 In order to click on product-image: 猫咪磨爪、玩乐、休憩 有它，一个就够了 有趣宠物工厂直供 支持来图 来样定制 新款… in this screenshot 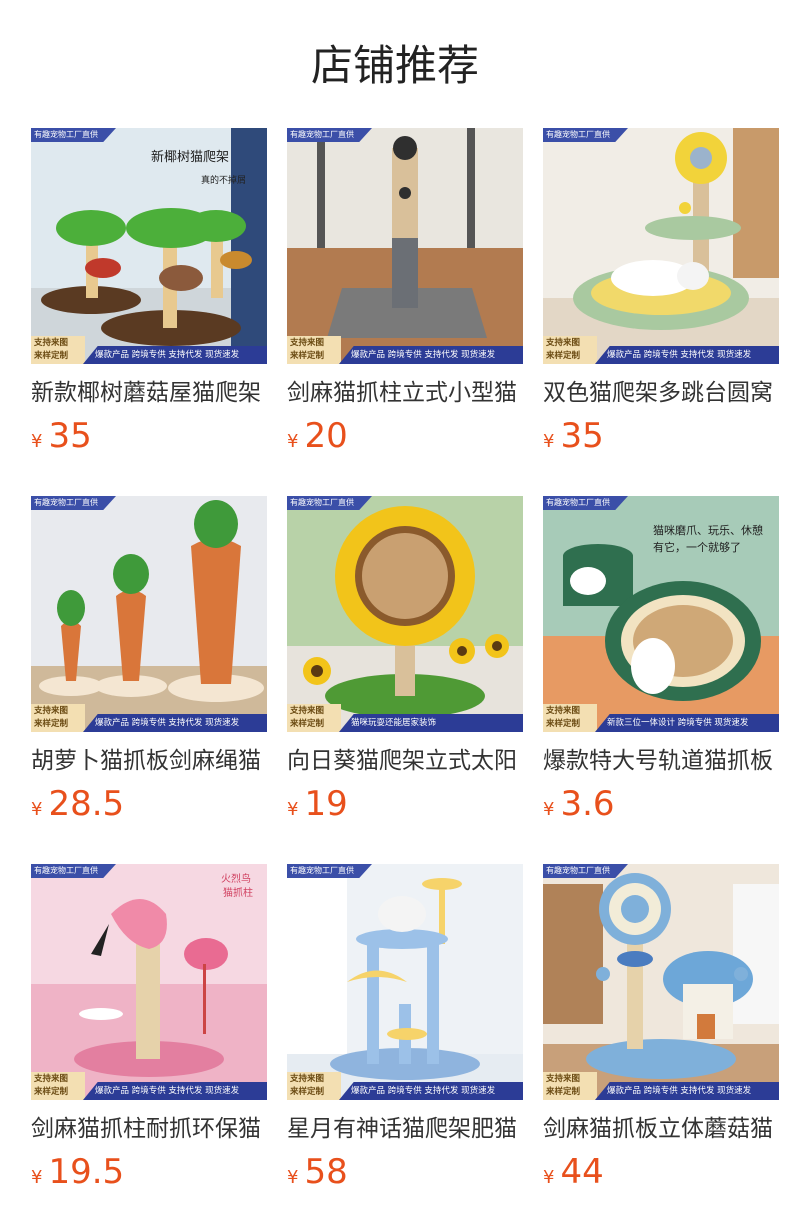, I will do `click(661, 614)`.